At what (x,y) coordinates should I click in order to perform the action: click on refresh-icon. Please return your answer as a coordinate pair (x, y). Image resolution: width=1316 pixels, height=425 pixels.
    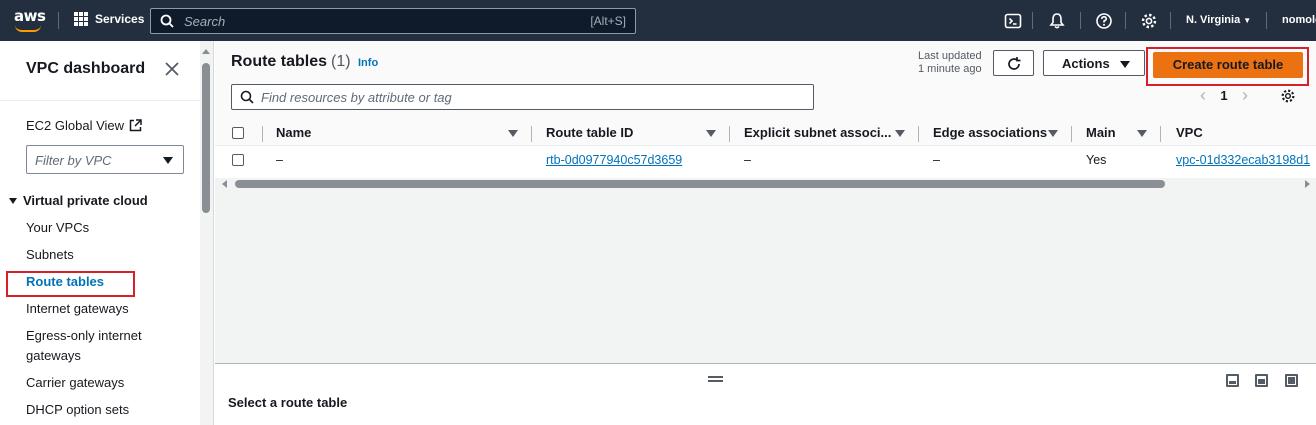
    Looking at the image, I should click on (1014, 63).